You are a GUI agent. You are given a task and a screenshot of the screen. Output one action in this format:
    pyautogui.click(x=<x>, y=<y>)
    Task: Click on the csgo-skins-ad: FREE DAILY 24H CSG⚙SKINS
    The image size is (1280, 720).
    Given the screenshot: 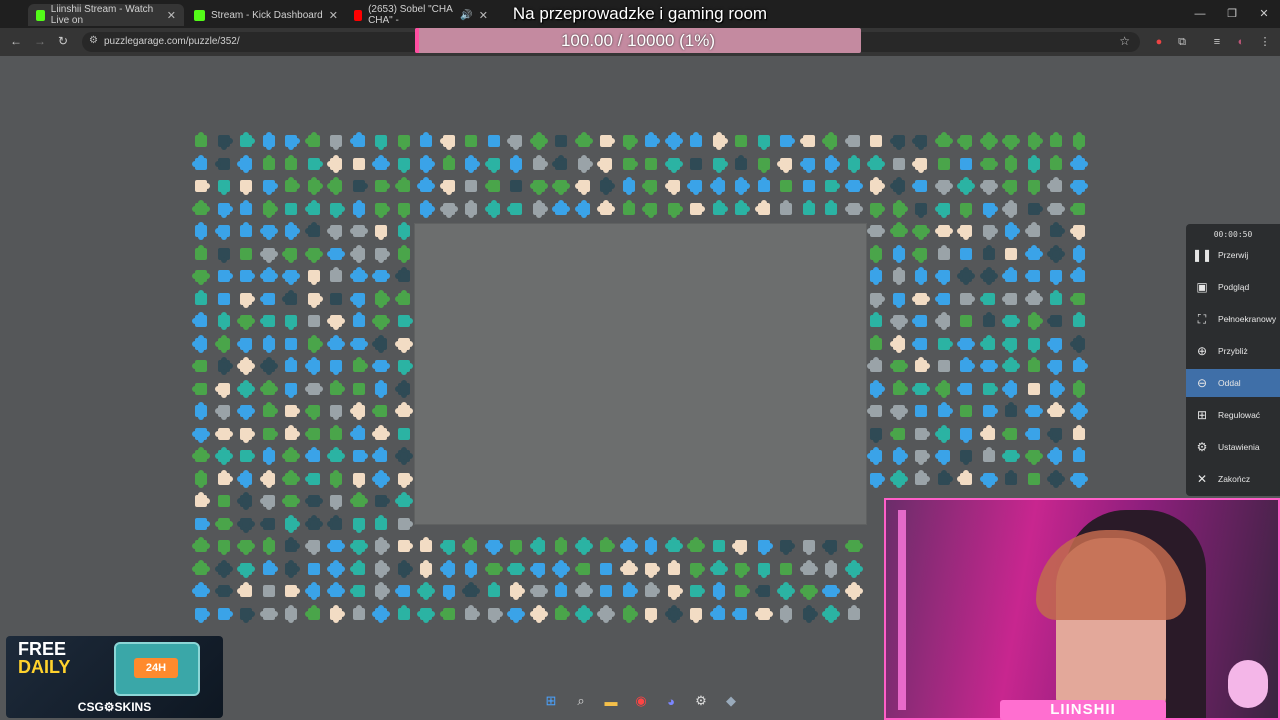 What is the action you would take?
    pyautogui.click(x=114, y=677)
    